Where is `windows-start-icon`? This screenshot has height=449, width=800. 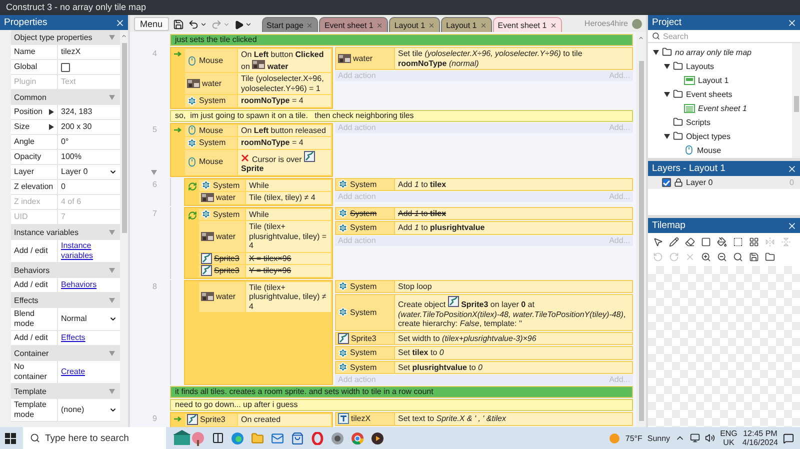 windows-start-icon is located at coordinates (10, 438).